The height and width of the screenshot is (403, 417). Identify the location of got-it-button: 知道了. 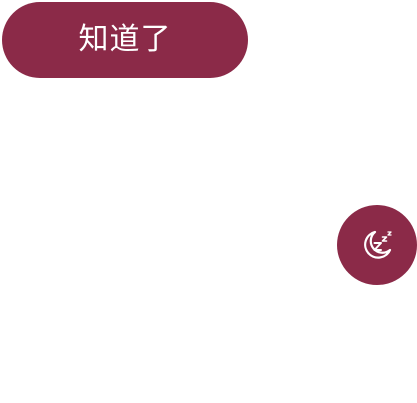
(125, 40).